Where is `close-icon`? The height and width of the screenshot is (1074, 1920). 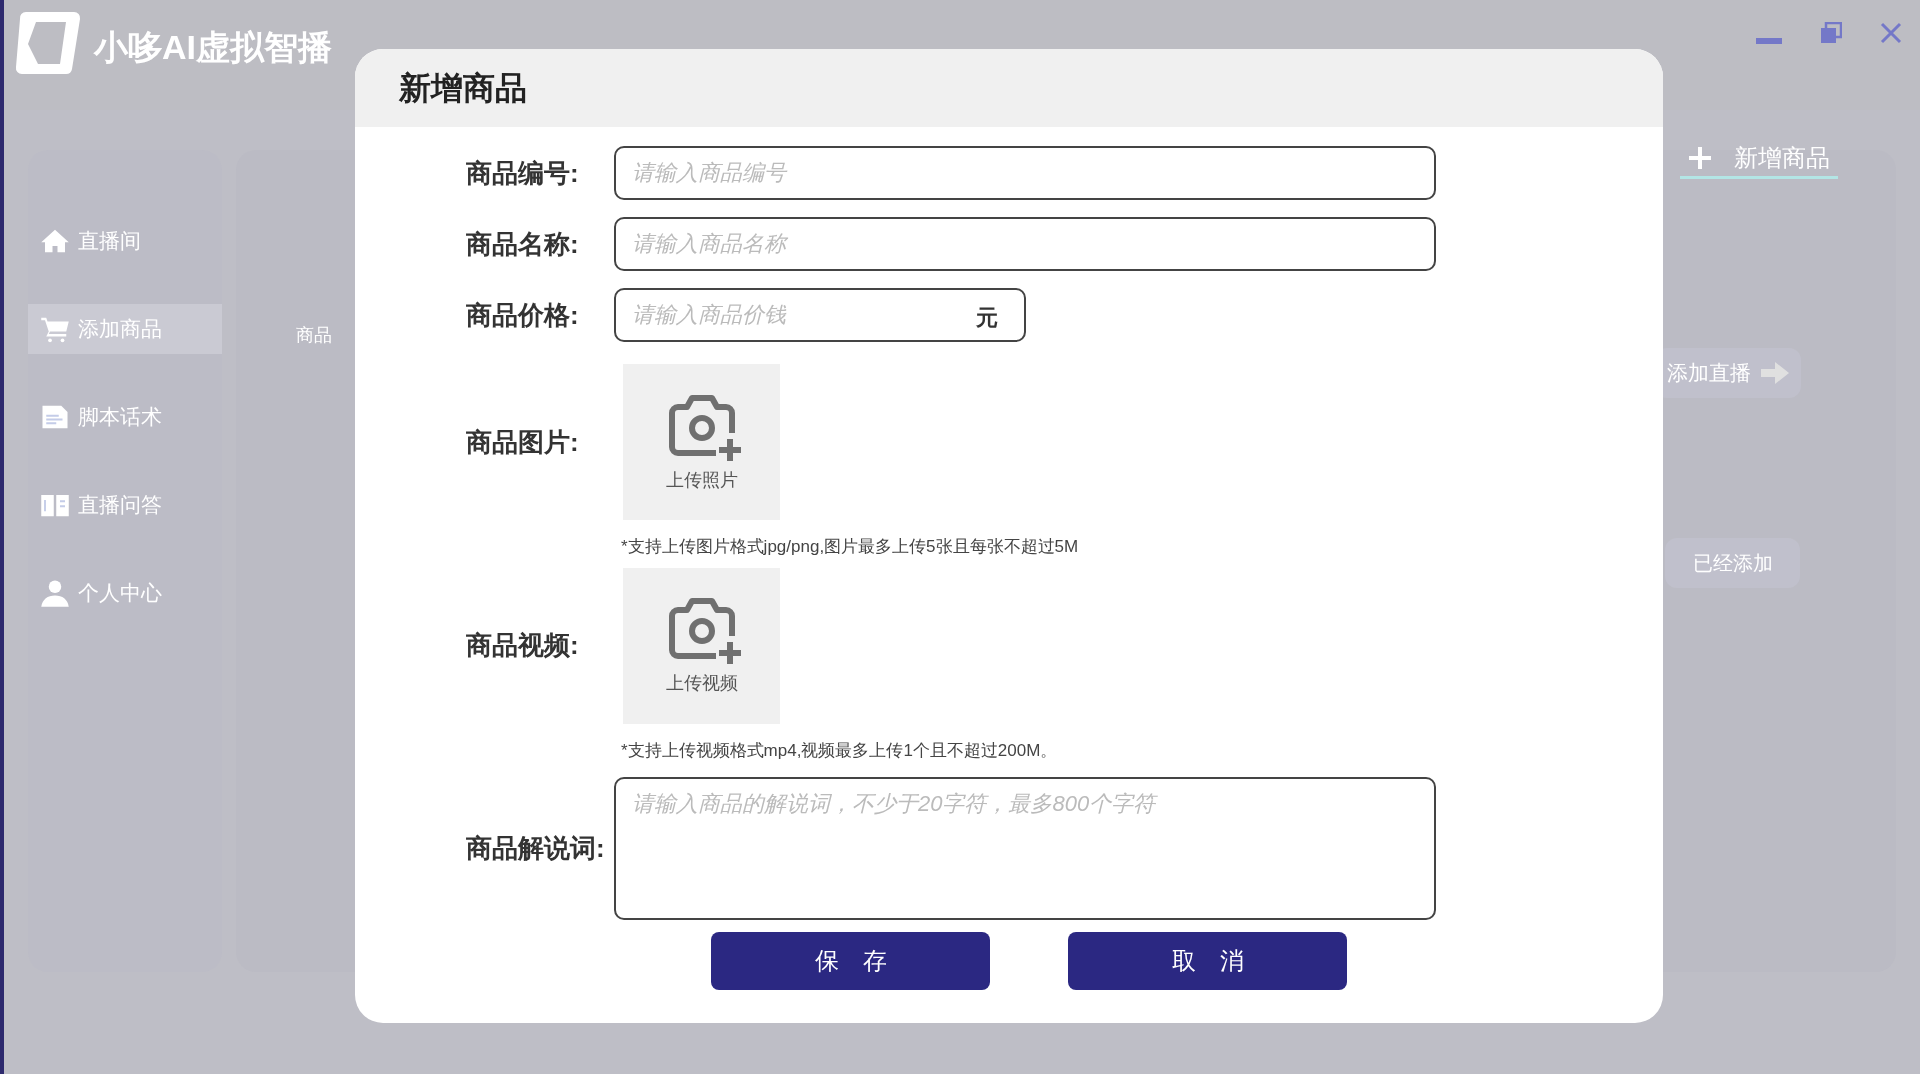 close-icon is located at coordinates (1891, 33).